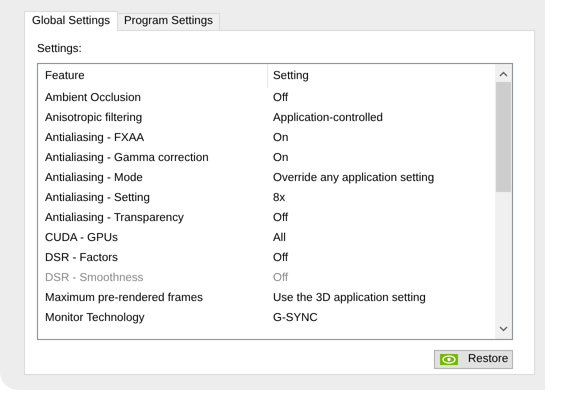 The image size is (562, 410). Describe the element at coordinates (266, 258) in the screenshot. I see `settings-row: DSR - Factors Off` at that location.